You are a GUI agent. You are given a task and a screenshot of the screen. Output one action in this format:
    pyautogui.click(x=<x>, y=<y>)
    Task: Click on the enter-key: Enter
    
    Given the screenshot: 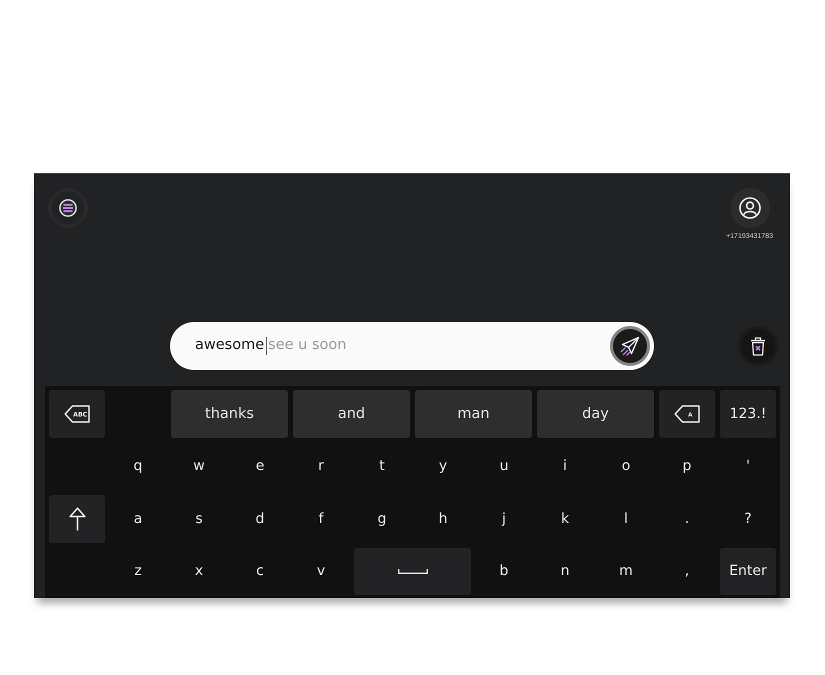 What is the action you would take?
    pyautogui.click(x=748, y=571)
    